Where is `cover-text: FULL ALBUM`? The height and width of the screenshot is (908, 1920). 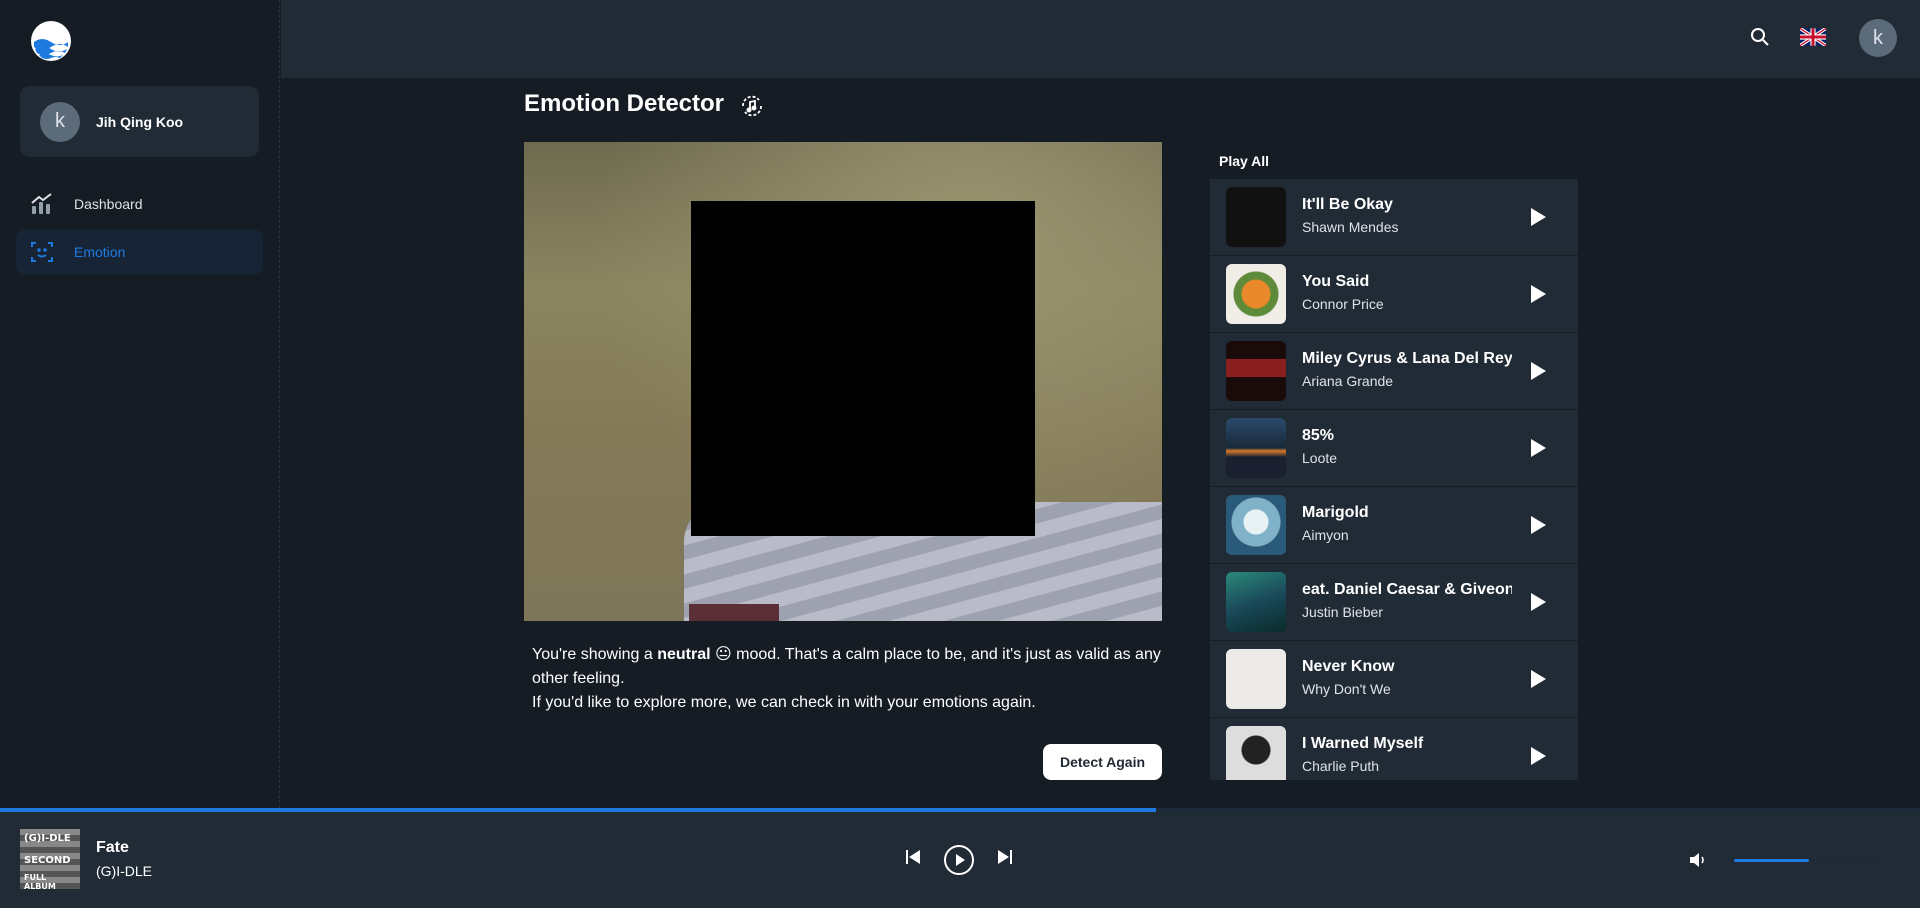 cover-text: FULL ALBUM is located at coordinates (40, 881).